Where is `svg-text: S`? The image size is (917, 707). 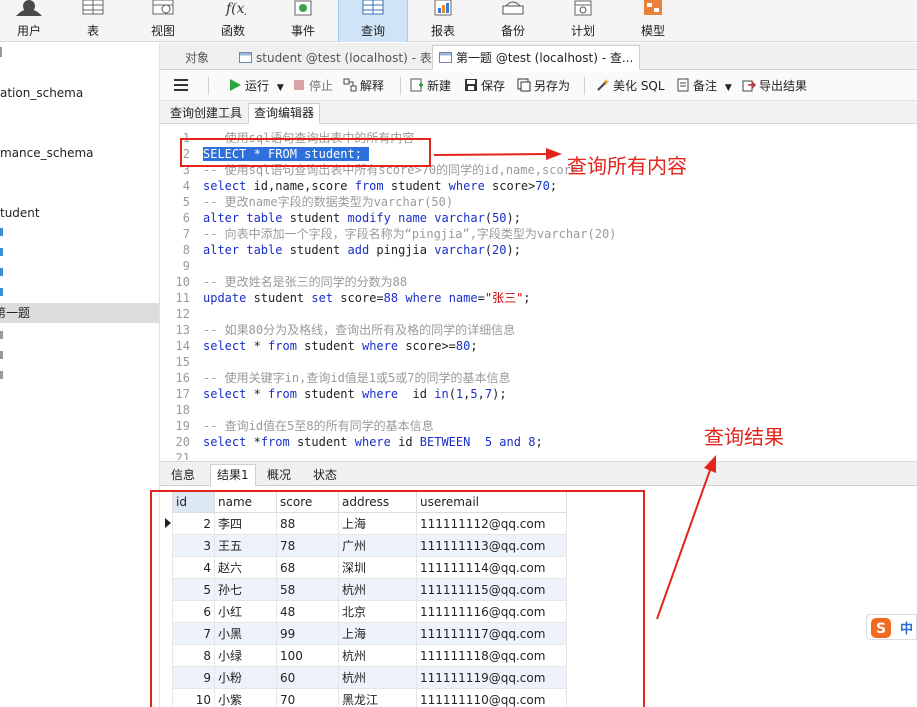 svg-text: S is located at coordinates (881, 629).